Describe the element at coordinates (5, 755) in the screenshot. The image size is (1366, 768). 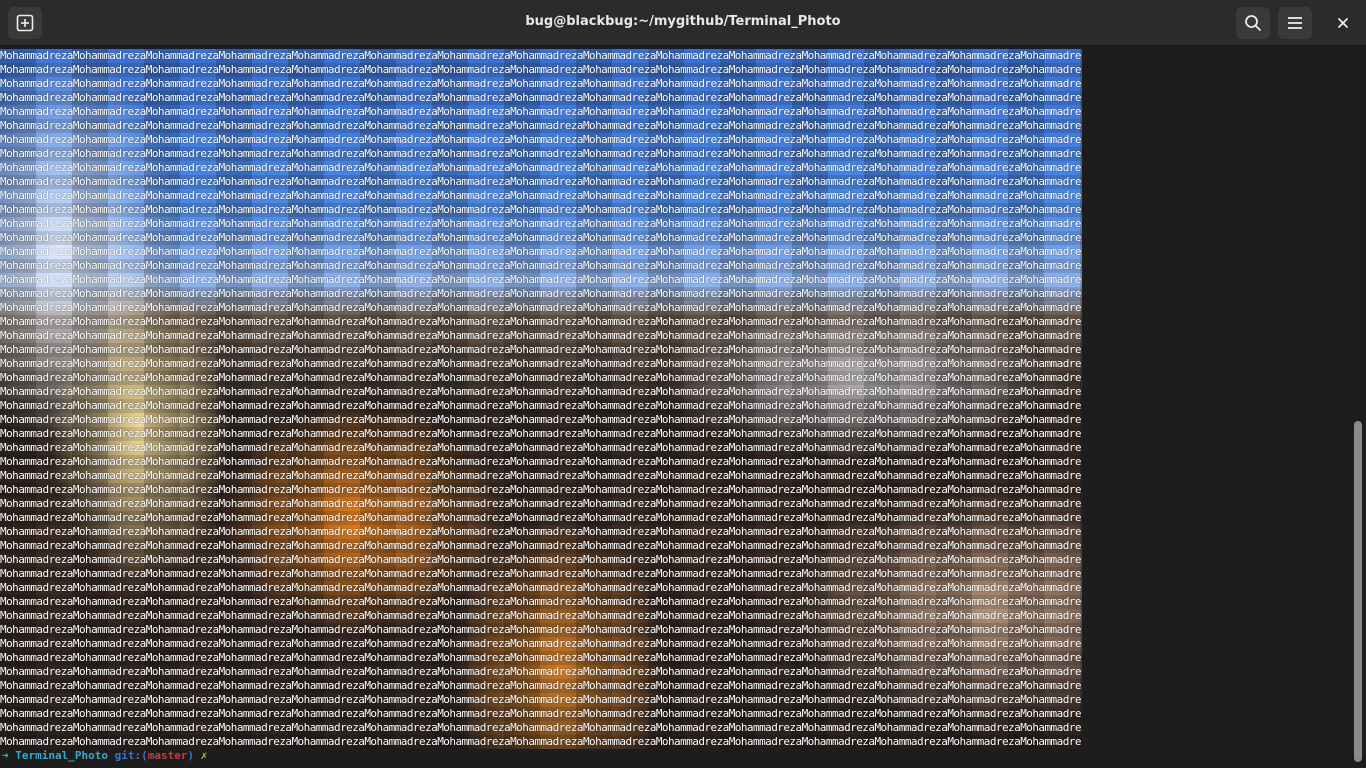
I see `prompt-arrow: ➜` at that location.